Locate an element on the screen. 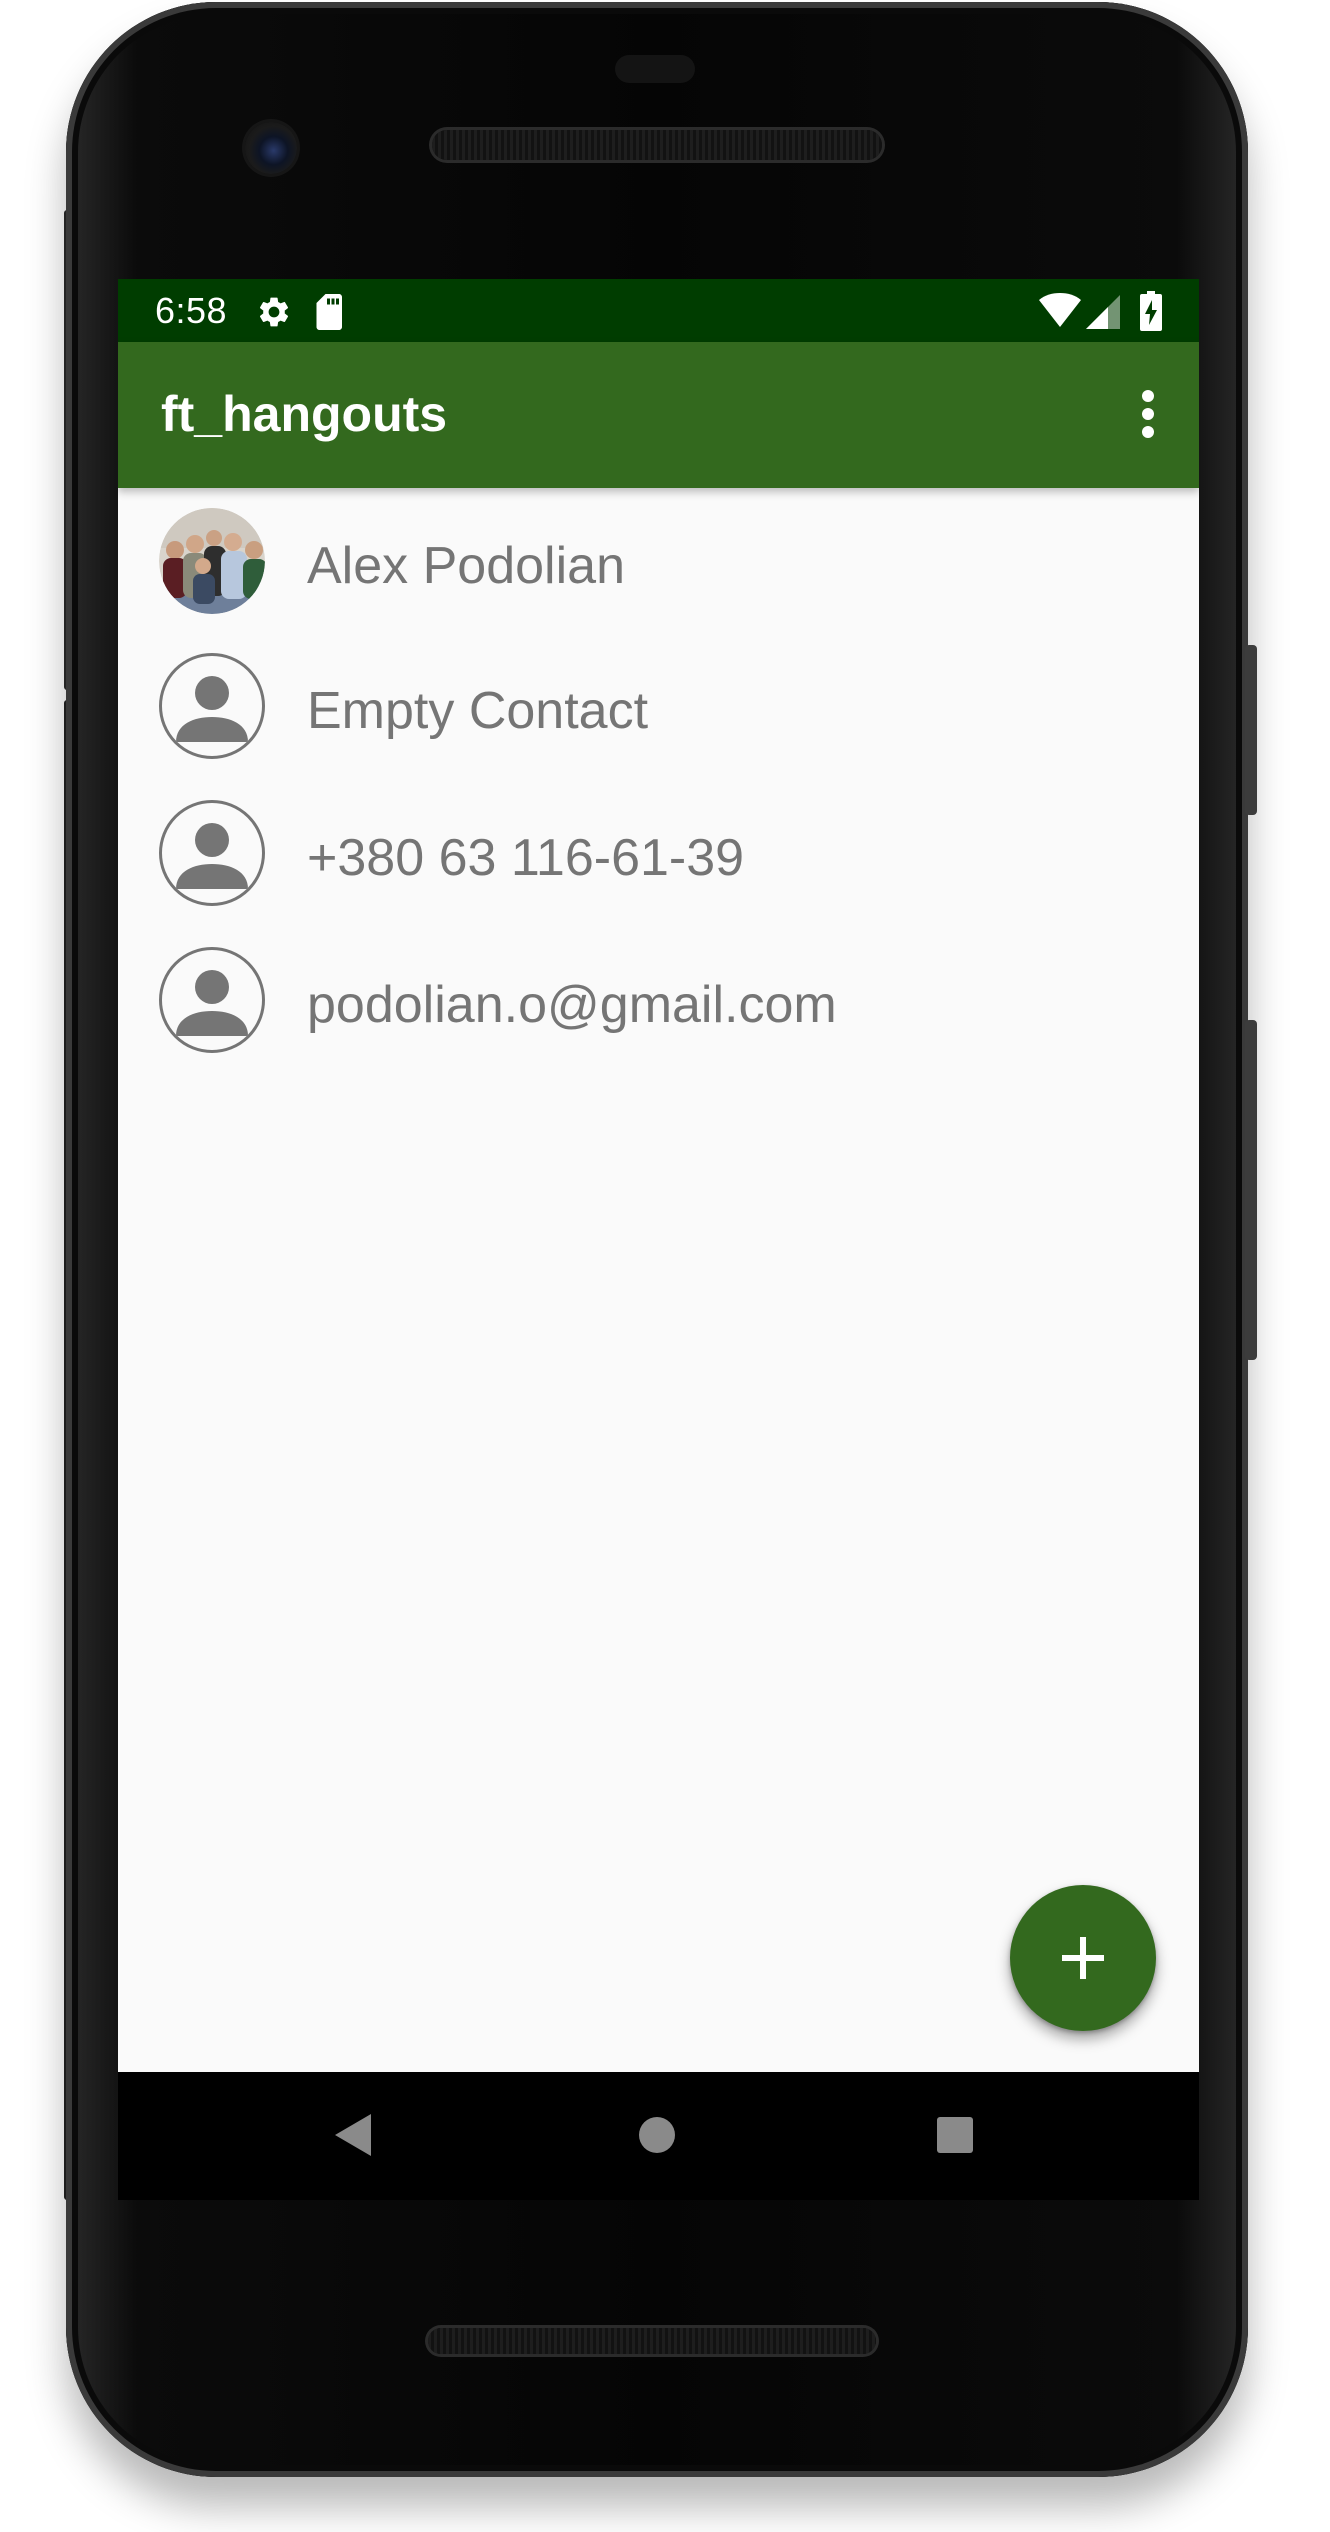  gear-icon is located at coordinates (274, 312).